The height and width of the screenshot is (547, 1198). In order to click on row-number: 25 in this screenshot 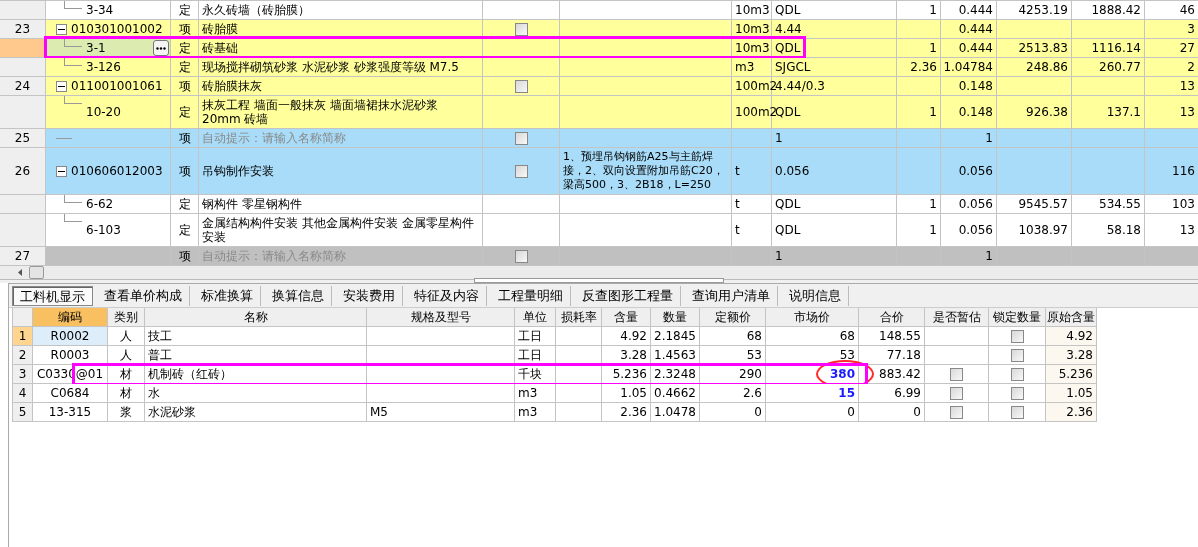, I will do `click(23, 138)`.